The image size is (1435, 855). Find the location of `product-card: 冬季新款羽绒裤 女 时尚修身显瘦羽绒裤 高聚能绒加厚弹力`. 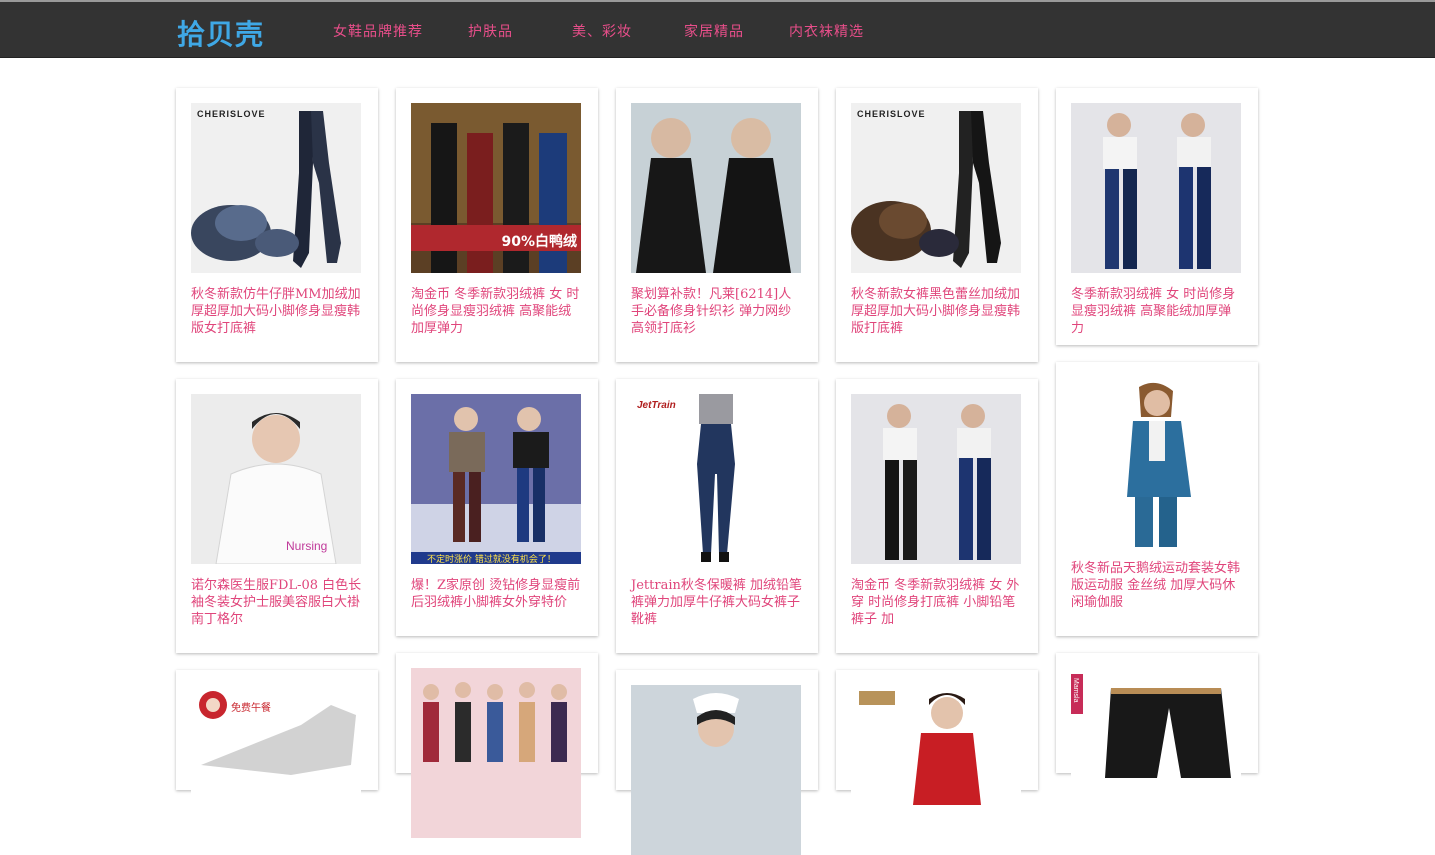

product-card: 冬季新款羽绒裤 女 时尚修身显瘦羽绒裤 高聚能绒加厚弹力 is located at coordinates (1157, 216).